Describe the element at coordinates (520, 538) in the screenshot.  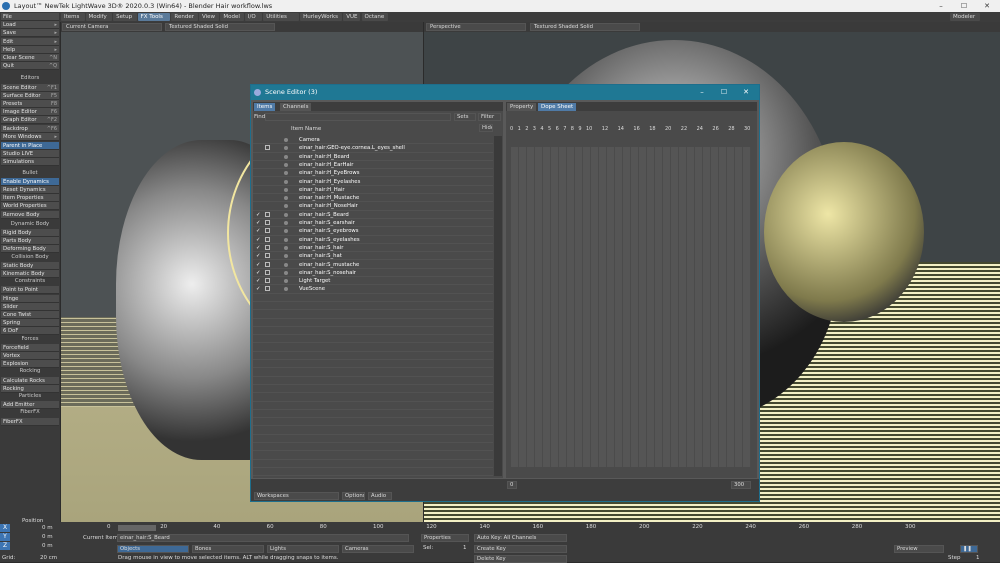
I see `autokey-toggle: Auto Key: All Channels` at that location.